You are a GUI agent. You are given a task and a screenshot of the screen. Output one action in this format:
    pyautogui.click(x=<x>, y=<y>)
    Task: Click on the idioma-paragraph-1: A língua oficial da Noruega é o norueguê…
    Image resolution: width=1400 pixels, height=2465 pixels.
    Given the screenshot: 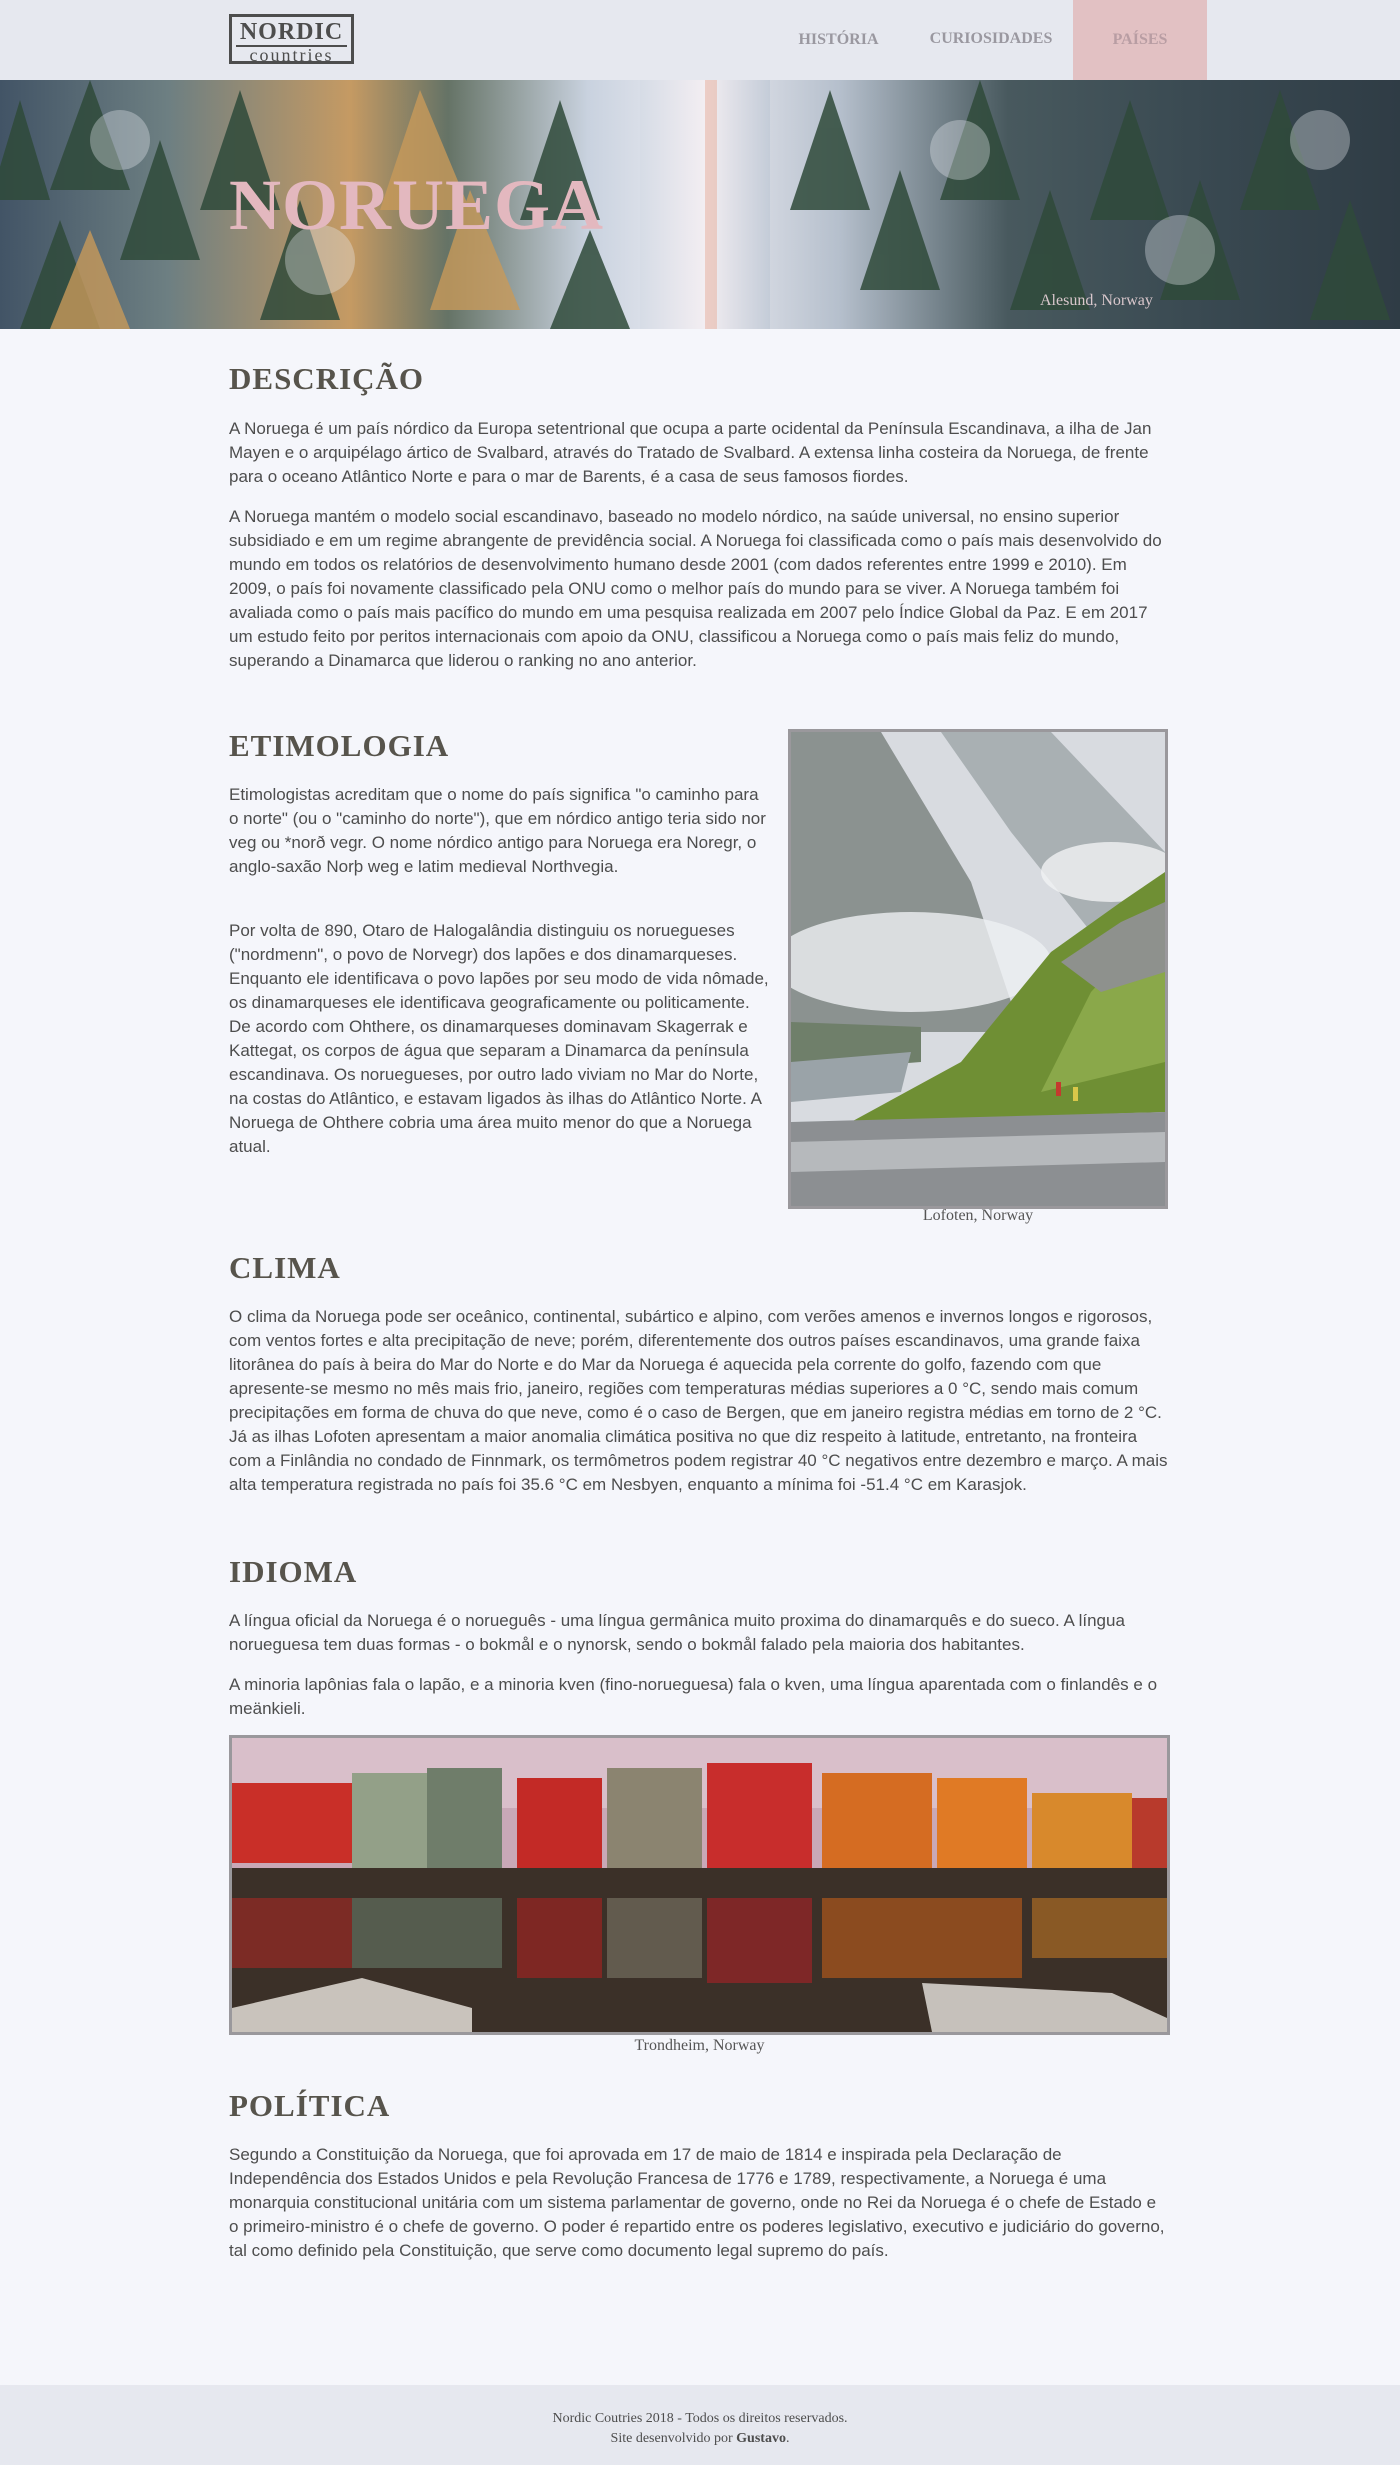 What is the action you would take?
    pyautogui.click(x=677, y=1632)
    